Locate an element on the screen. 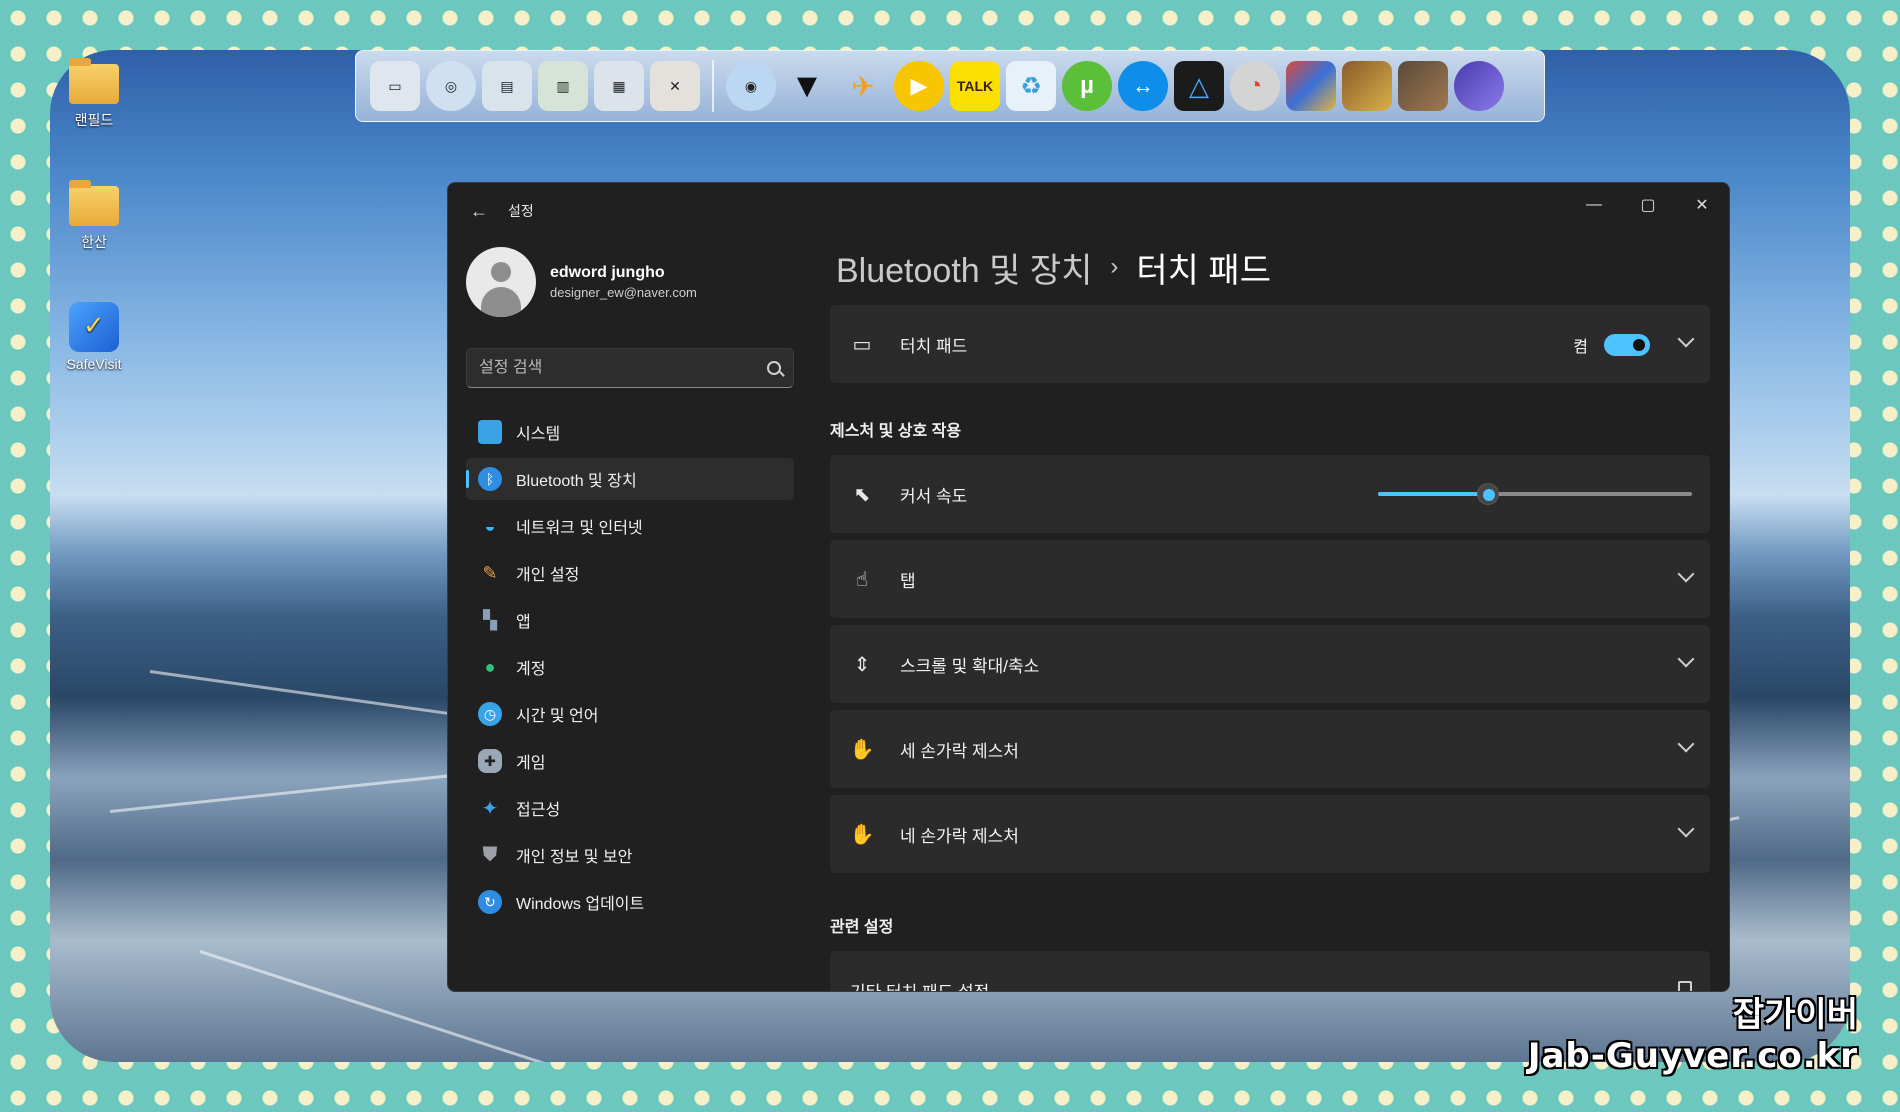  breadcrumb: Bluetooth 및 장치 › 터치 패드 is located at coordinates (1273, 267).